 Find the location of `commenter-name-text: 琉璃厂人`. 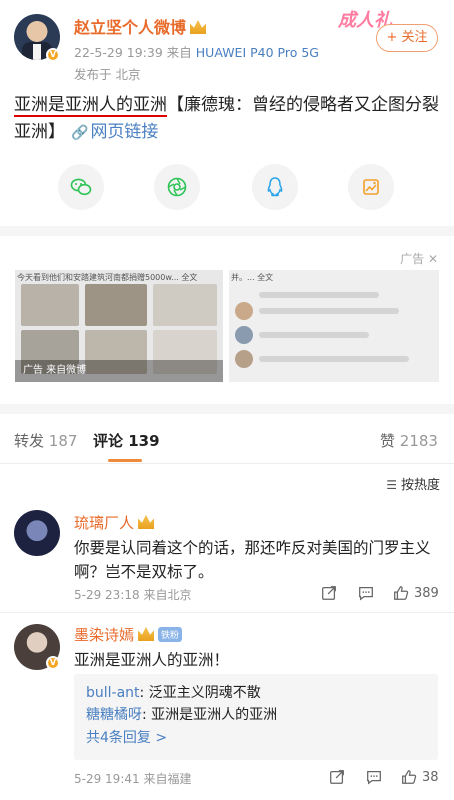

commenter-name-text: 琉璃厂人 is located at coordinates (104, 523).